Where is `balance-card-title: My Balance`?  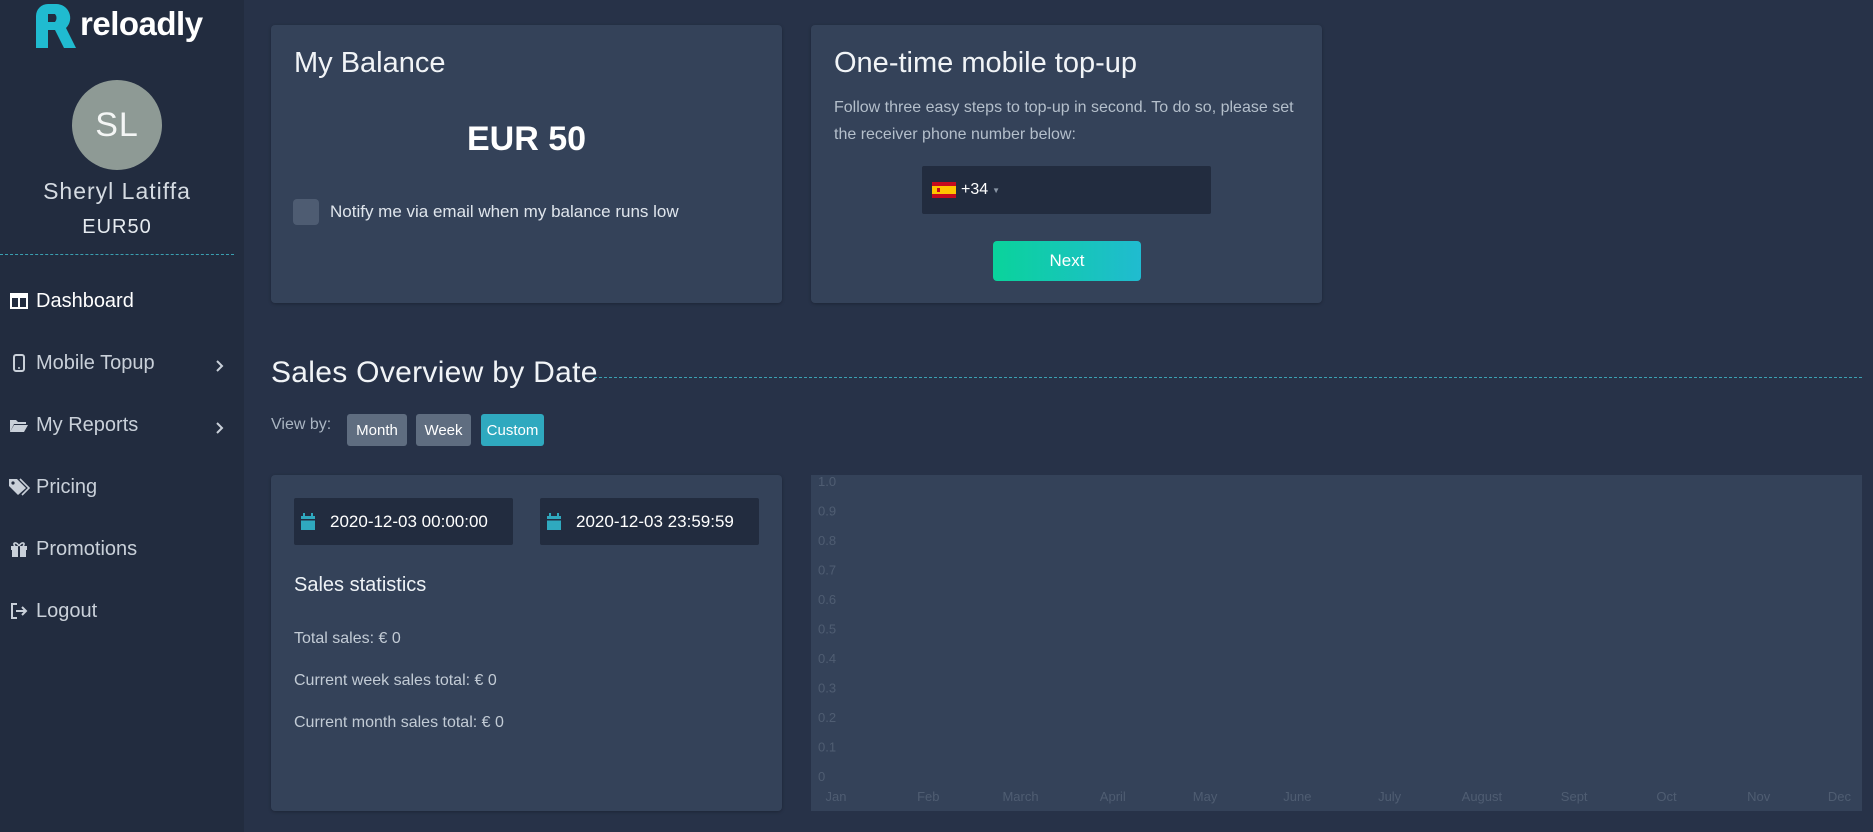
balance-card-title: My Balance is located at coordinates (370, 63).